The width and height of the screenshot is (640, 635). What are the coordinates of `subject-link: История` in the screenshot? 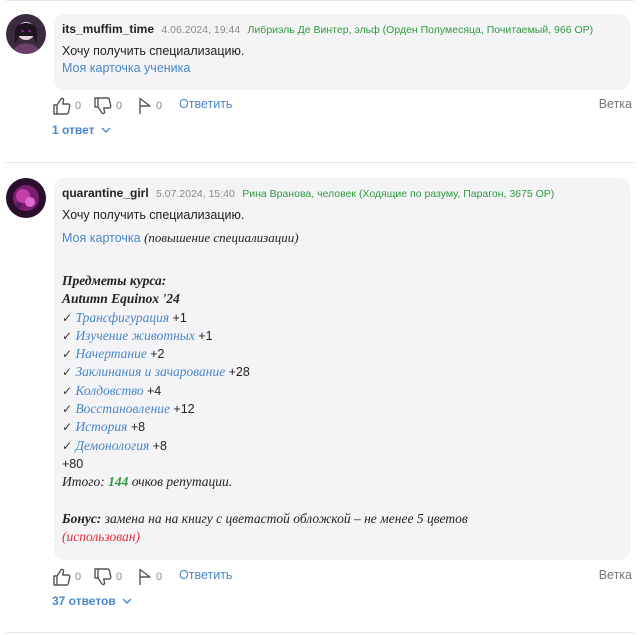 It's located at (101, 426).